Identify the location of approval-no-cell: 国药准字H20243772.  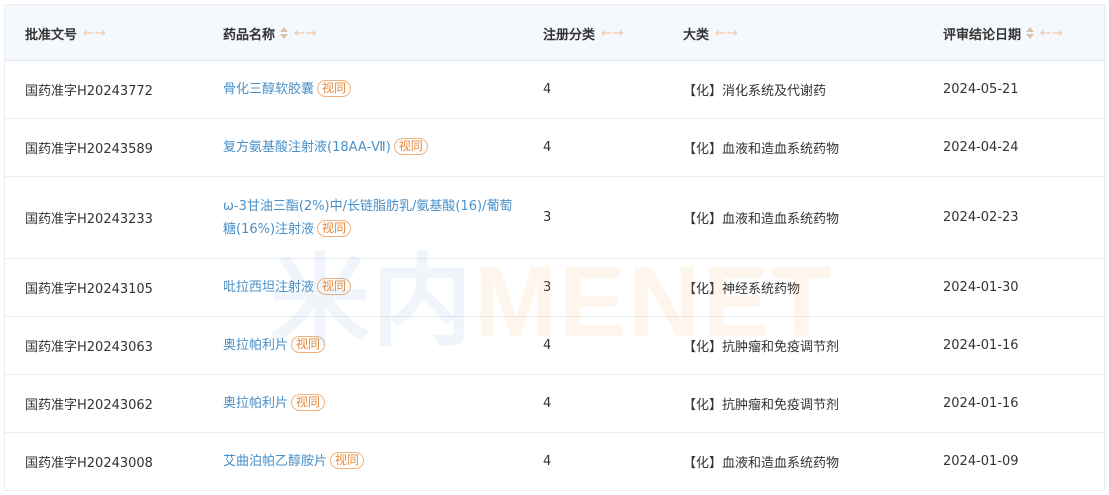
(89, 91).